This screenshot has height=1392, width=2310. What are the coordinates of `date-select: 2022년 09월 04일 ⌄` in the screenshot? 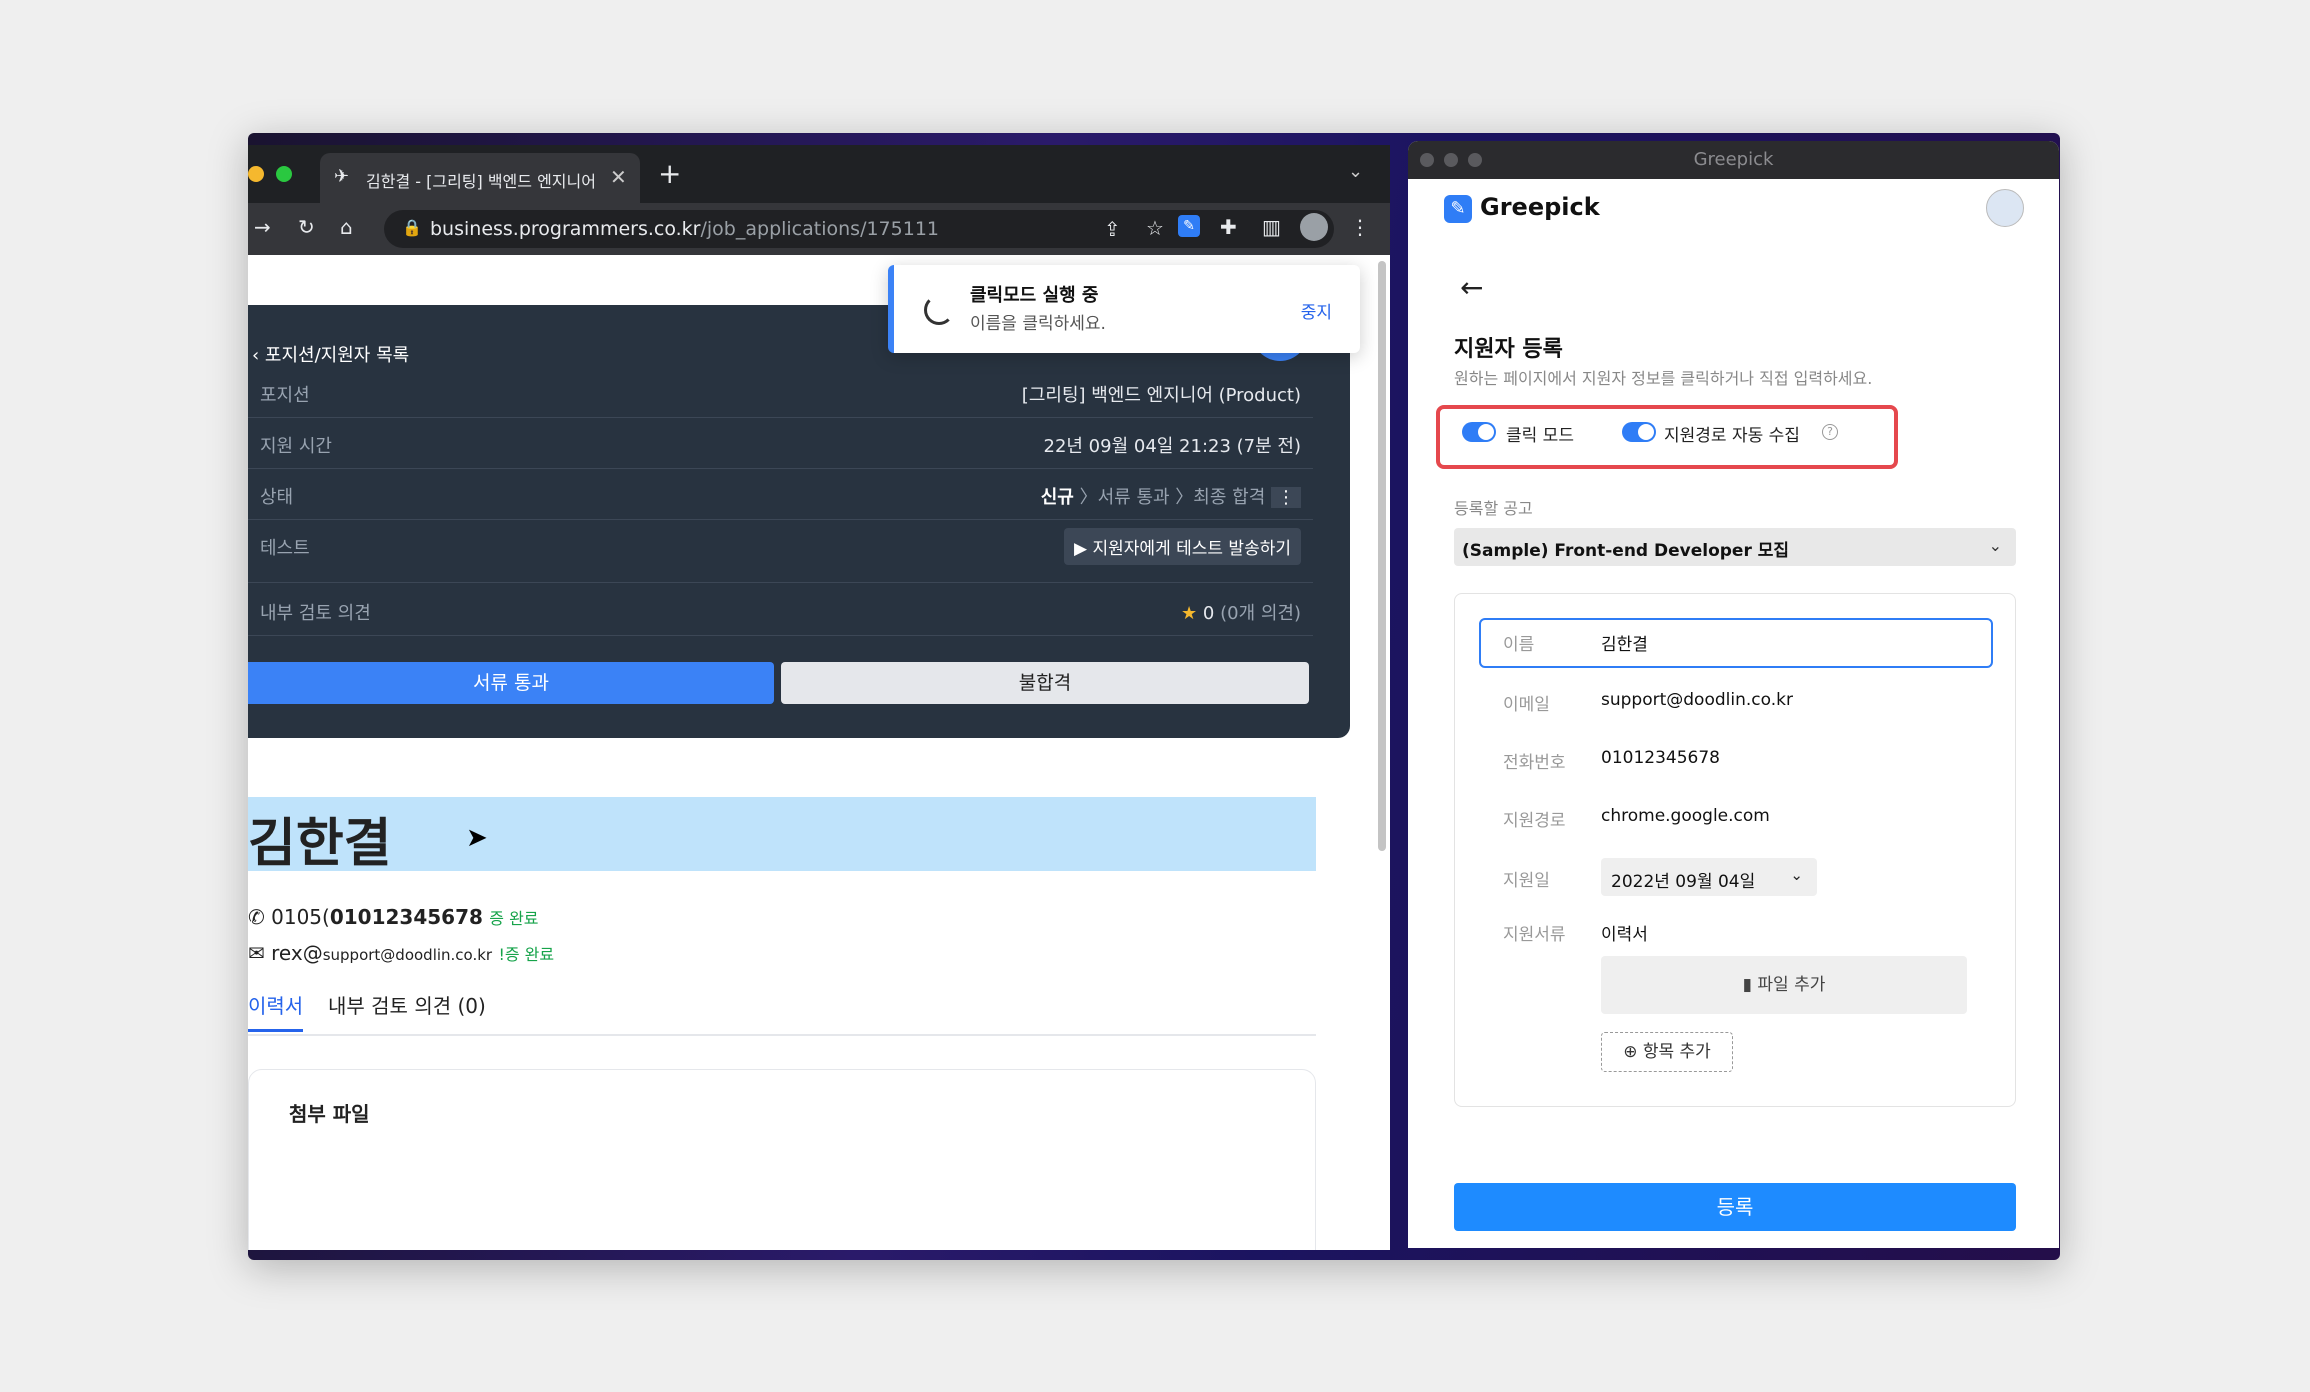 It's located at (1709, 877).